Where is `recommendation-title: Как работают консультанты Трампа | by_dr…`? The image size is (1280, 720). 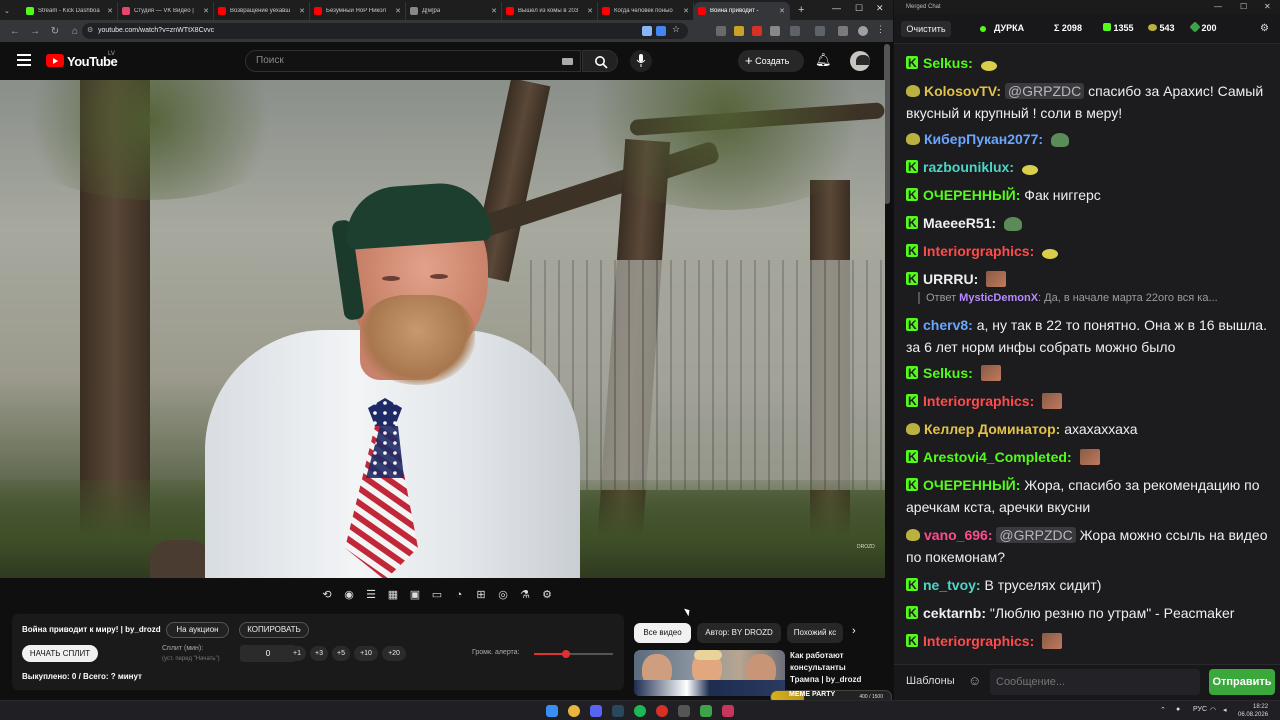
recommendation-title: Как работают консультанты Трампа | by_dr… is located at coordinates (832, 668).